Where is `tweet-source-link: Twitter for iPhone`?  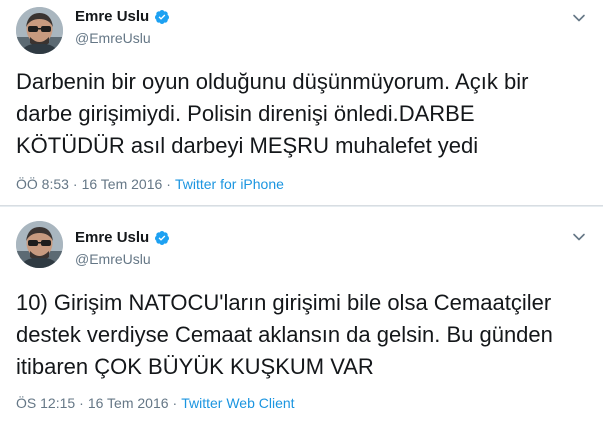 tweet-source-link: Twitter for iPhone is located at coordinates (229, 184).